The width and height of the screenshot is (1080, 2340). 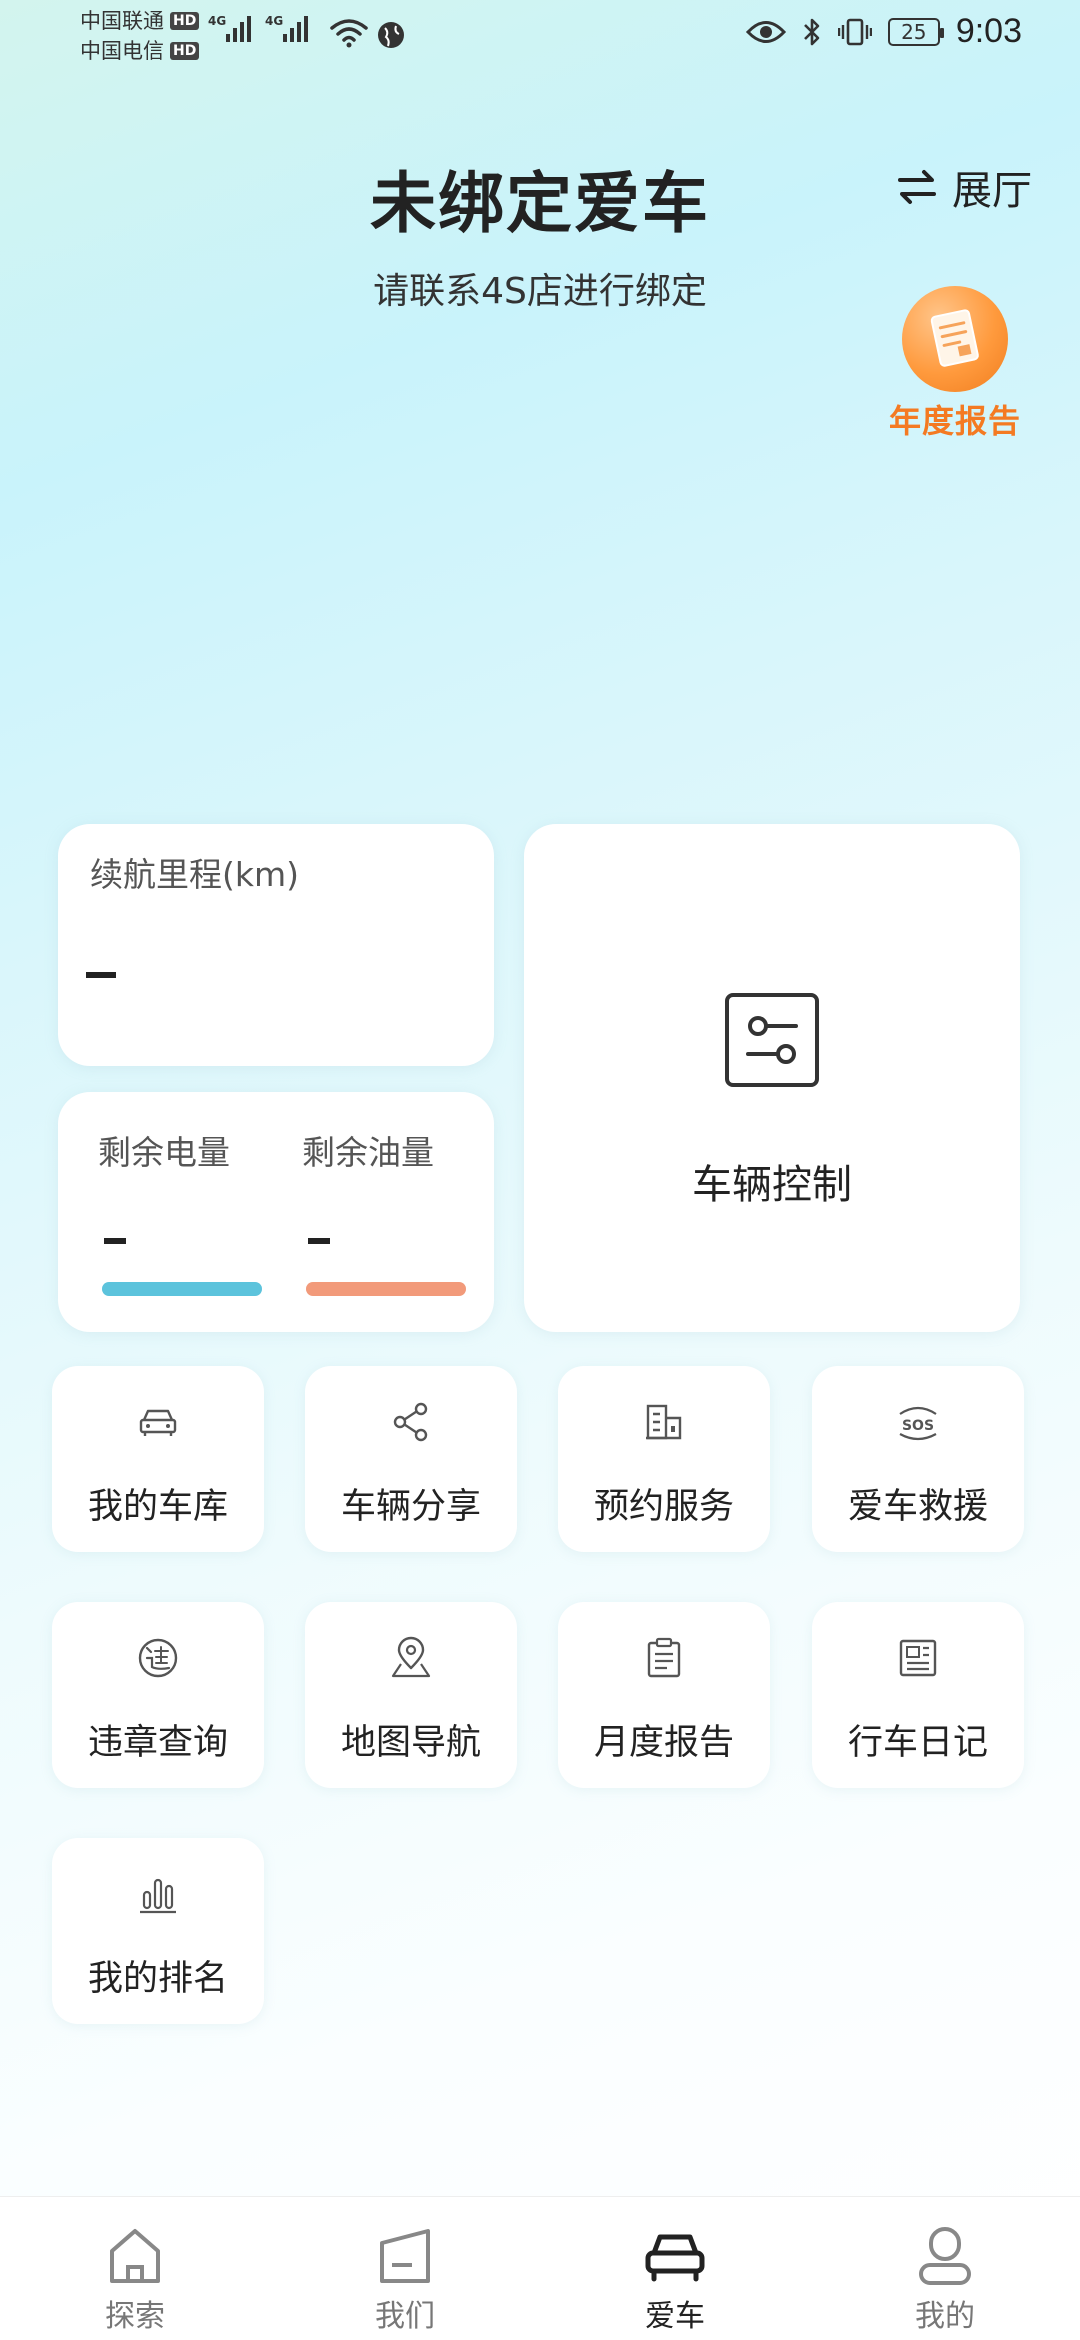 I want to click on vibrate-icon, so click(x=854, y=31).